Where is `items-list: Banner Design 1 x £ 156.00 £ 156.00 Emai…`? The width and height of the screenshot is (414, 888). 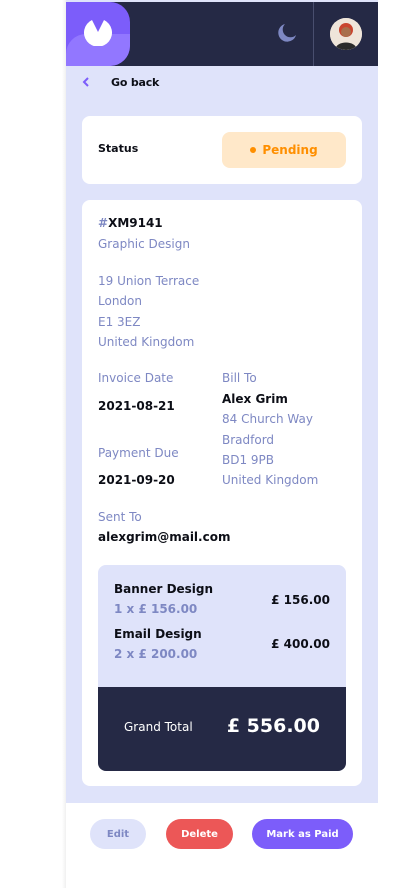 items-list: Banner Design 1 x £ 156.00 £ 156.00 Emai… is located at coordinates (222, 626).